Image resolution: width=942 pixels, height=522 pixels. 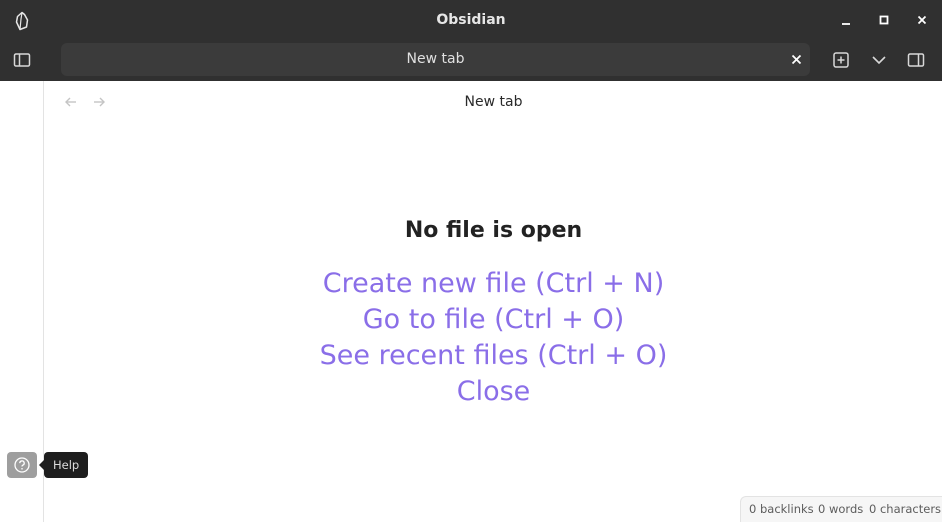 I want to click on close-link: Close, so click(x=493, y=392).